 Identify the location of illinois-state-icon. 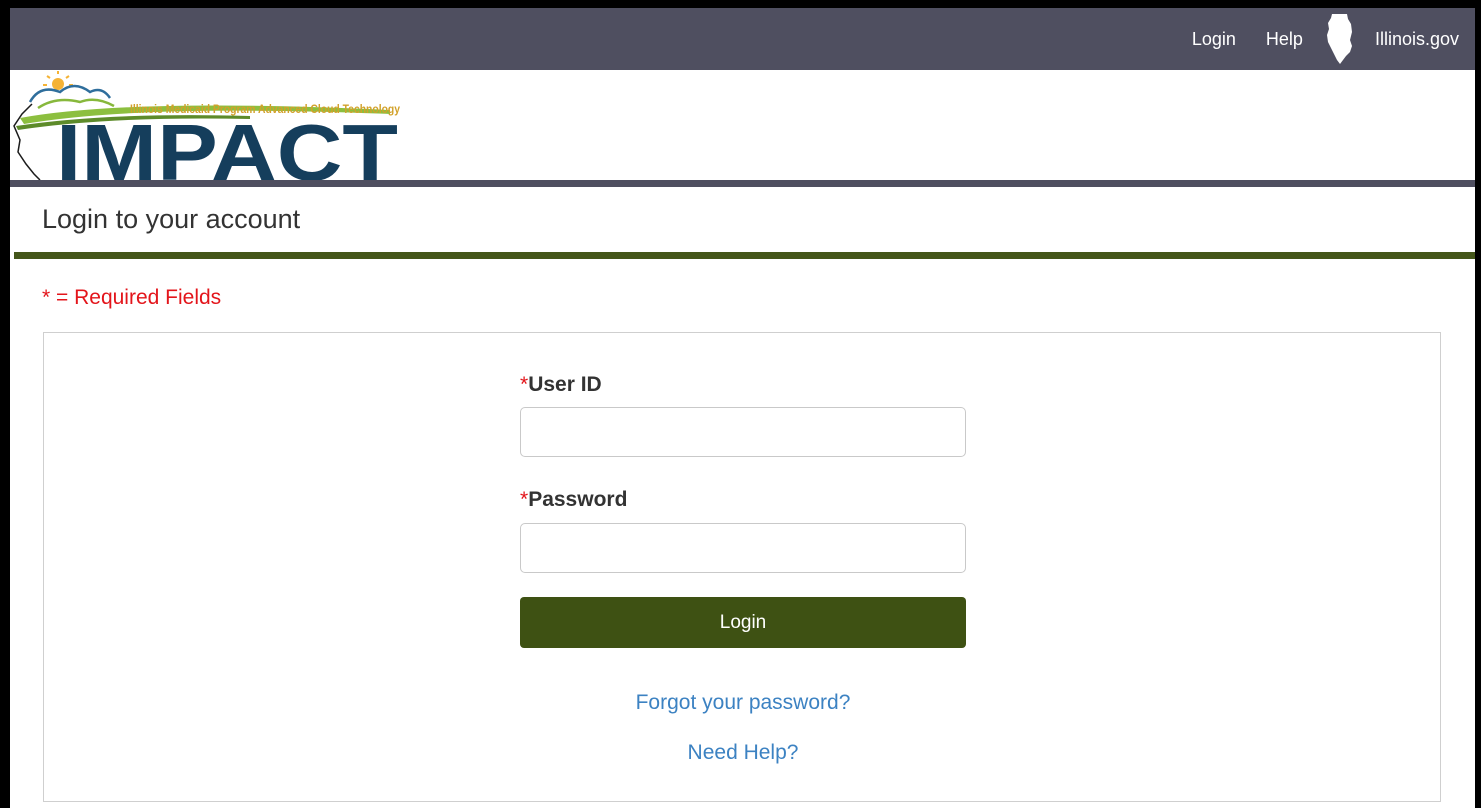
(1340, 39).